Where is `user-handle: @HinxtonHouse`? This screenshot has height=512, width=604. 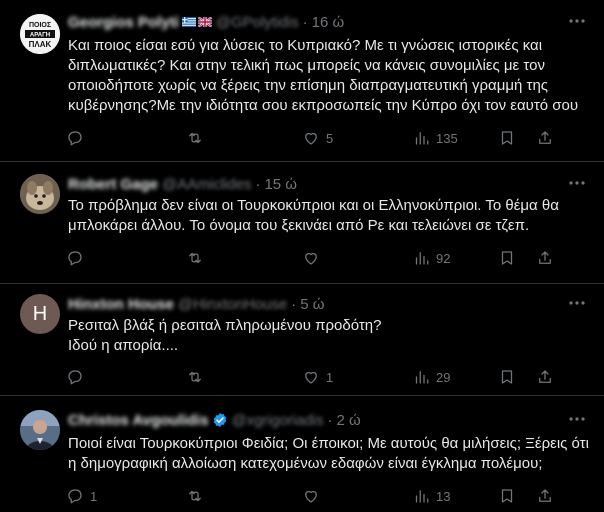 user-handle: @HinxtonHouse is located at coordinates (232, 304).